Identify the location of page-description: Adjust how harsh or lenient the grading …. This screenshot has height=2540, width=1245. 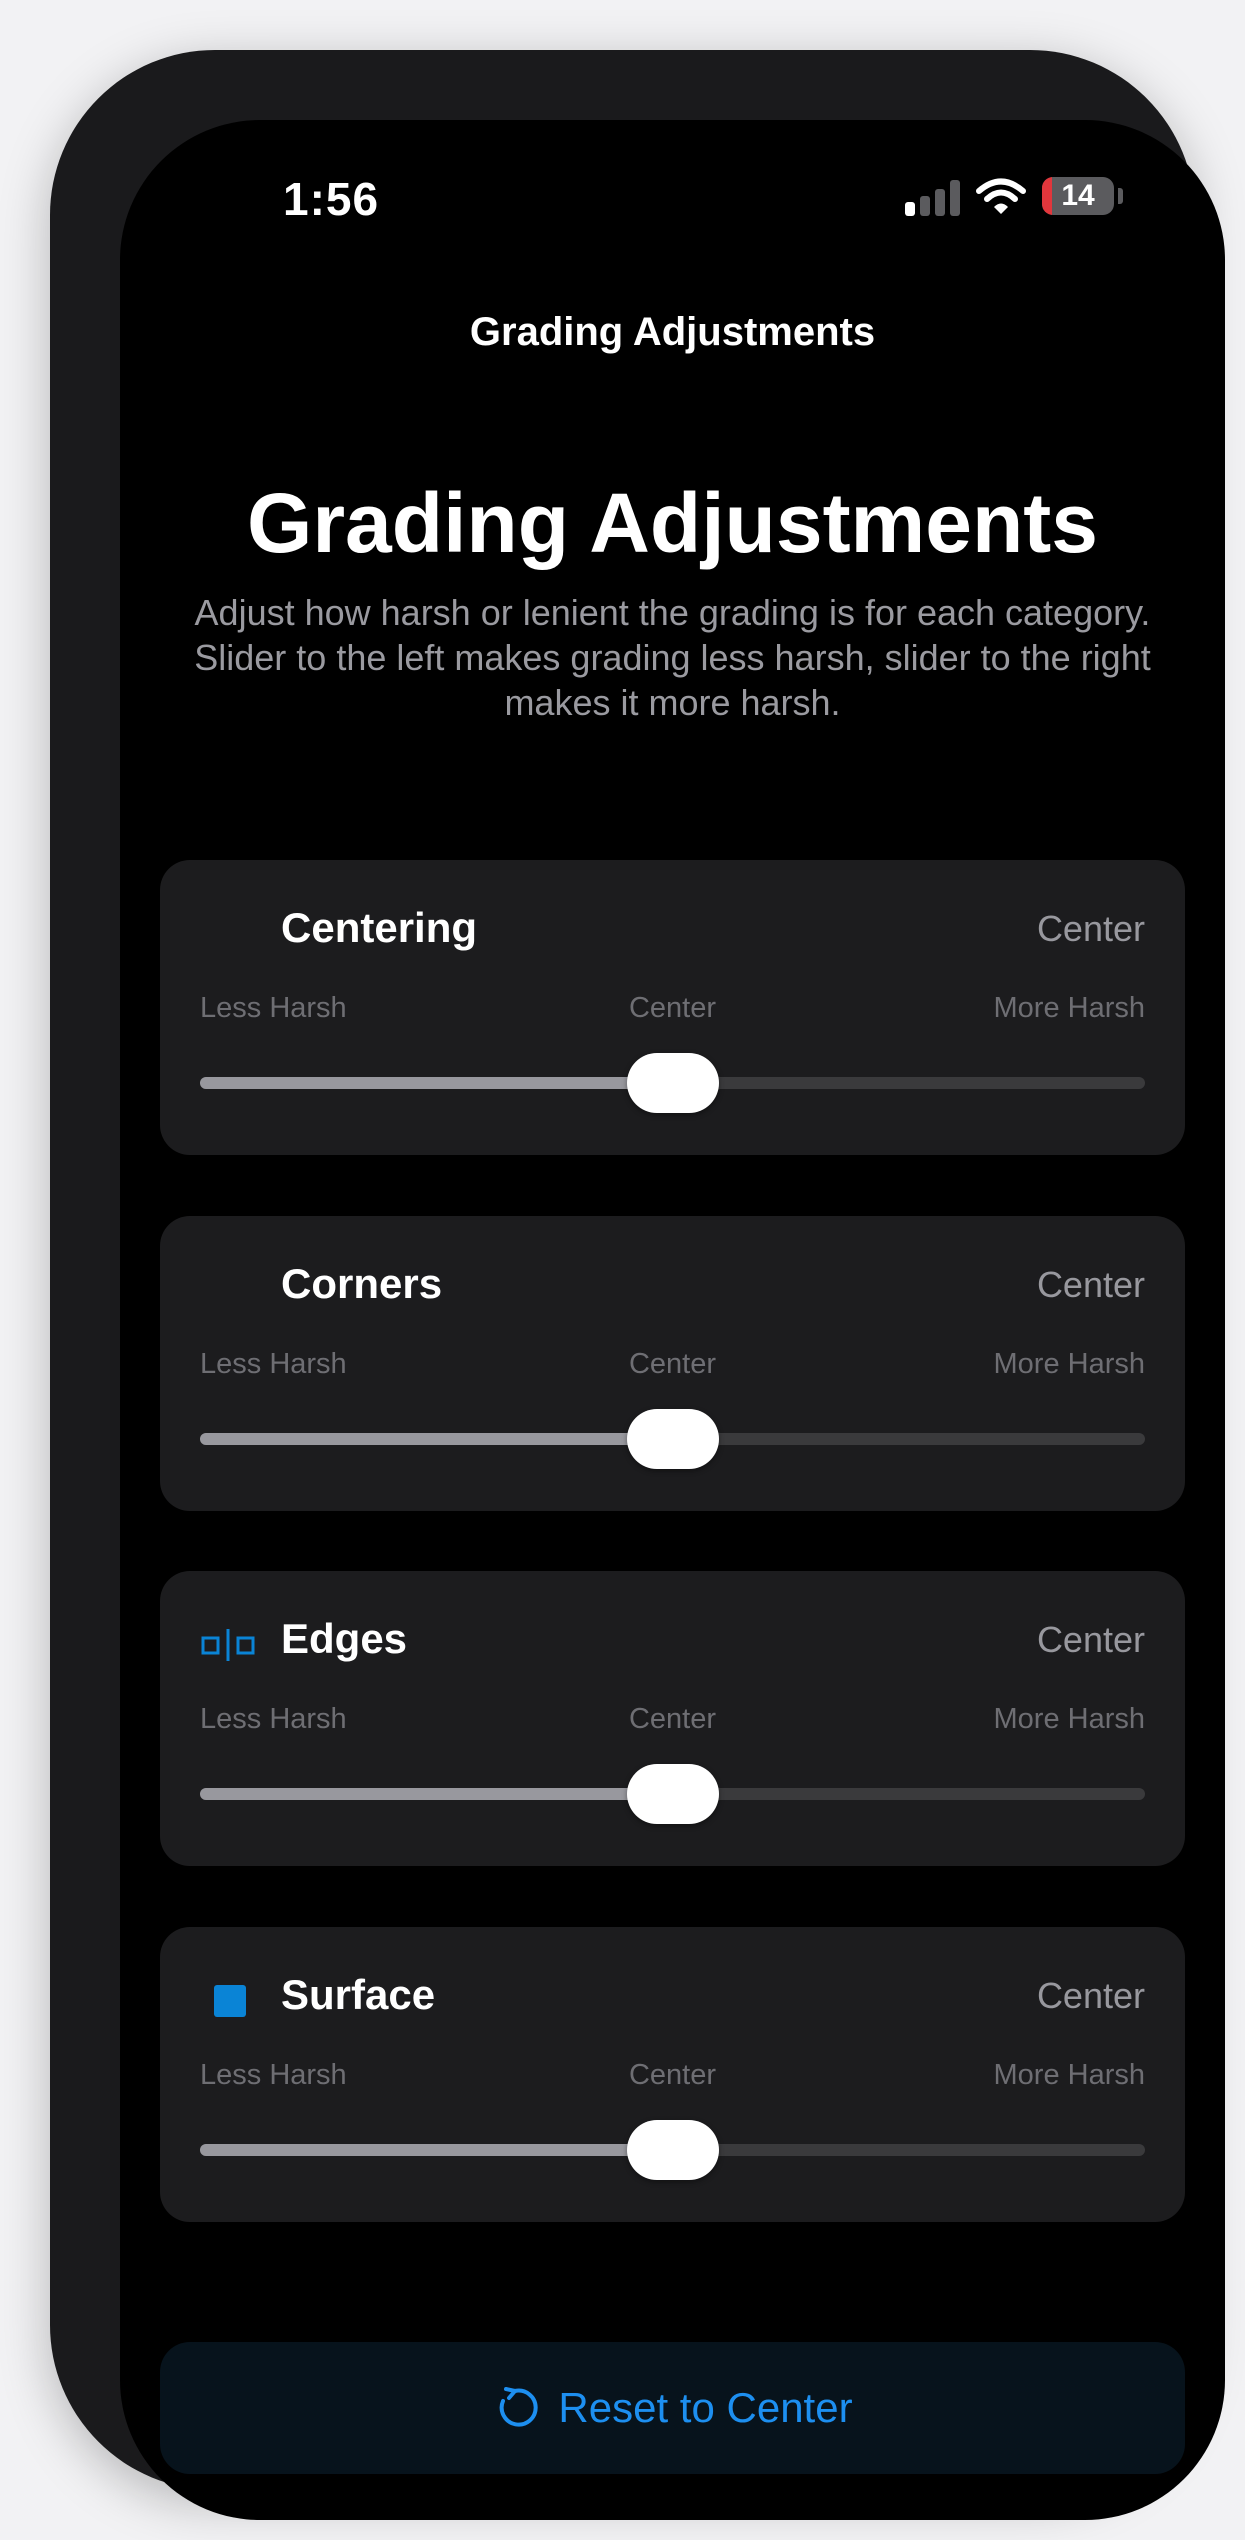
(672, 657).